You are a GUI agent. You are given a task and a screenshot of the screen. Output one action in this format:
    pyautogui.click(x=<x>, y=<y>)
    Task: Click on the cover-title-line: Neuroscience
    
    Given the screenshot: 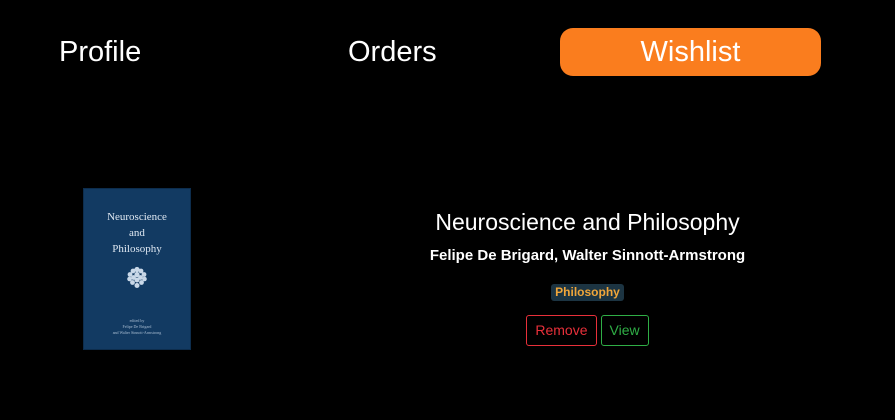 What is the action you would take?
    pyautogui.click(x=137, y=217)
    